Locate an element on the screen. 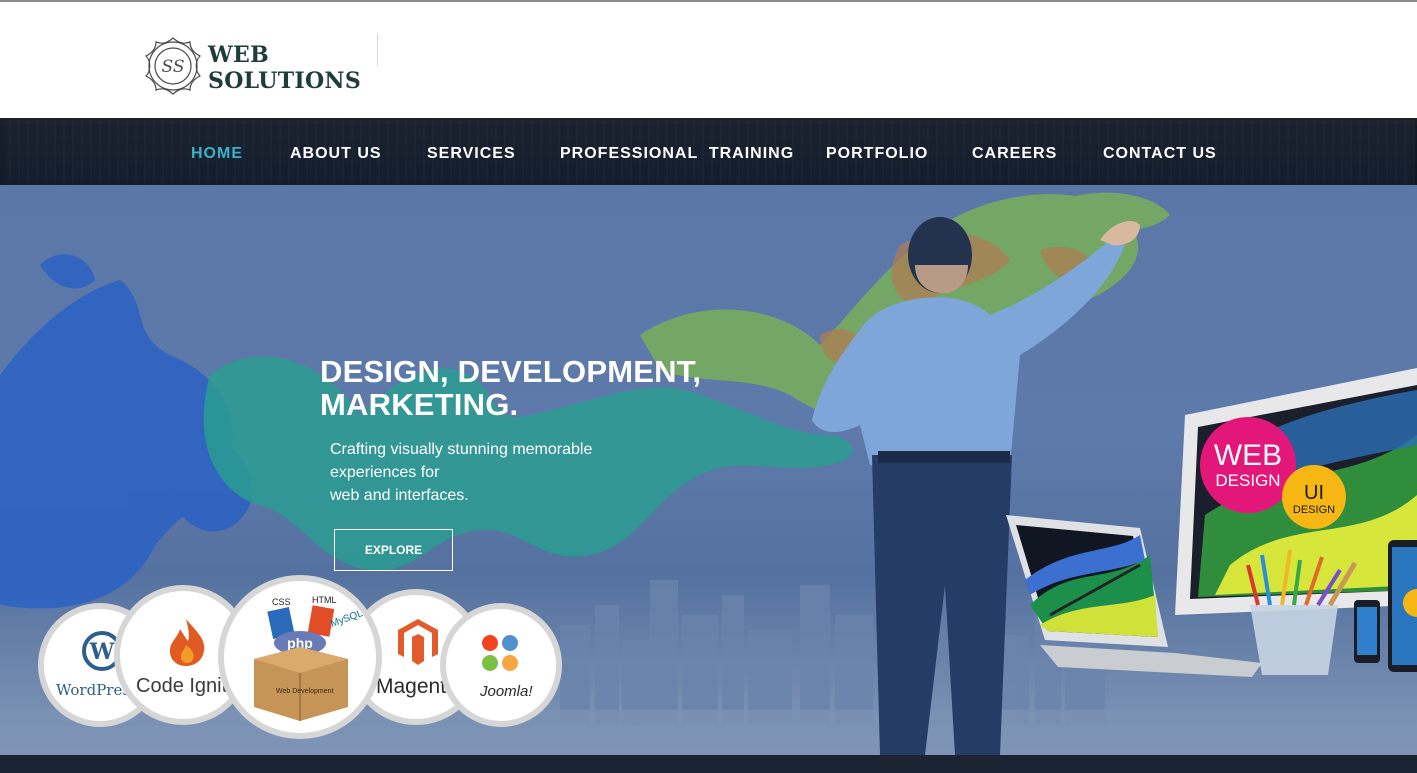  codeigniter-flame-icon is located at coordinates (187, 642).